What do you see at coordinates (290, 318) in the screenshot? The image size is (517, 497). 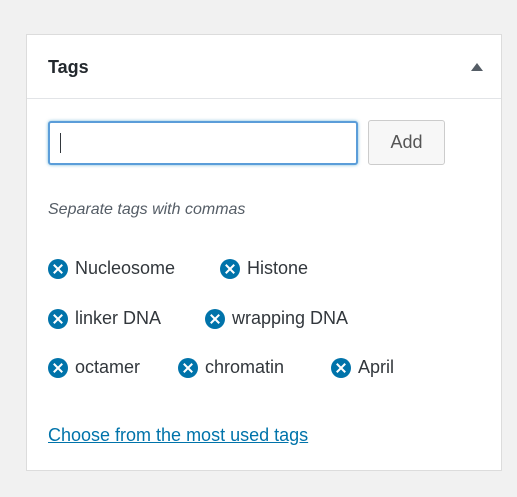 I see `tag-label: wrapping DNA` at bounding box center [290, 318].